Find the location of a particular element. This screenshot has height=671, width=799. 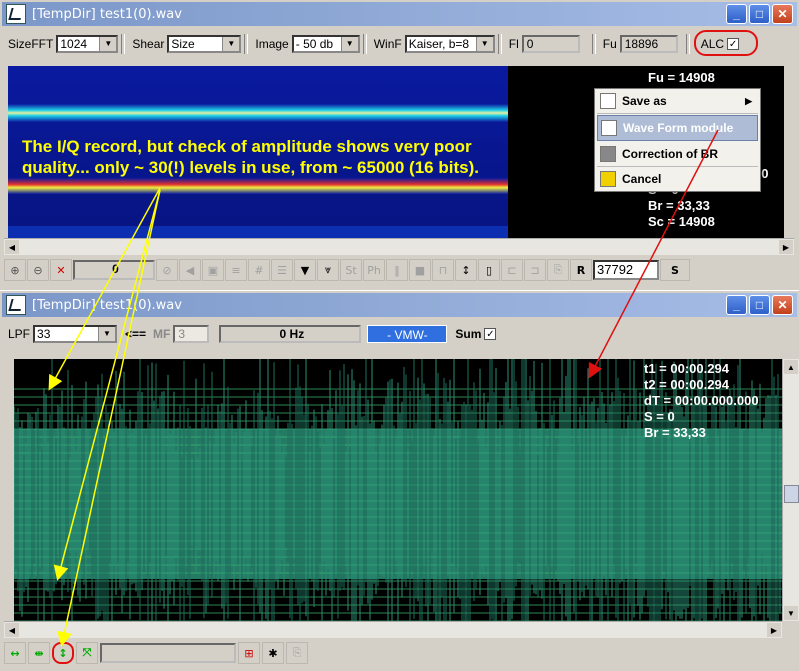

grid-icon: # is located at coordinates (259, 270).